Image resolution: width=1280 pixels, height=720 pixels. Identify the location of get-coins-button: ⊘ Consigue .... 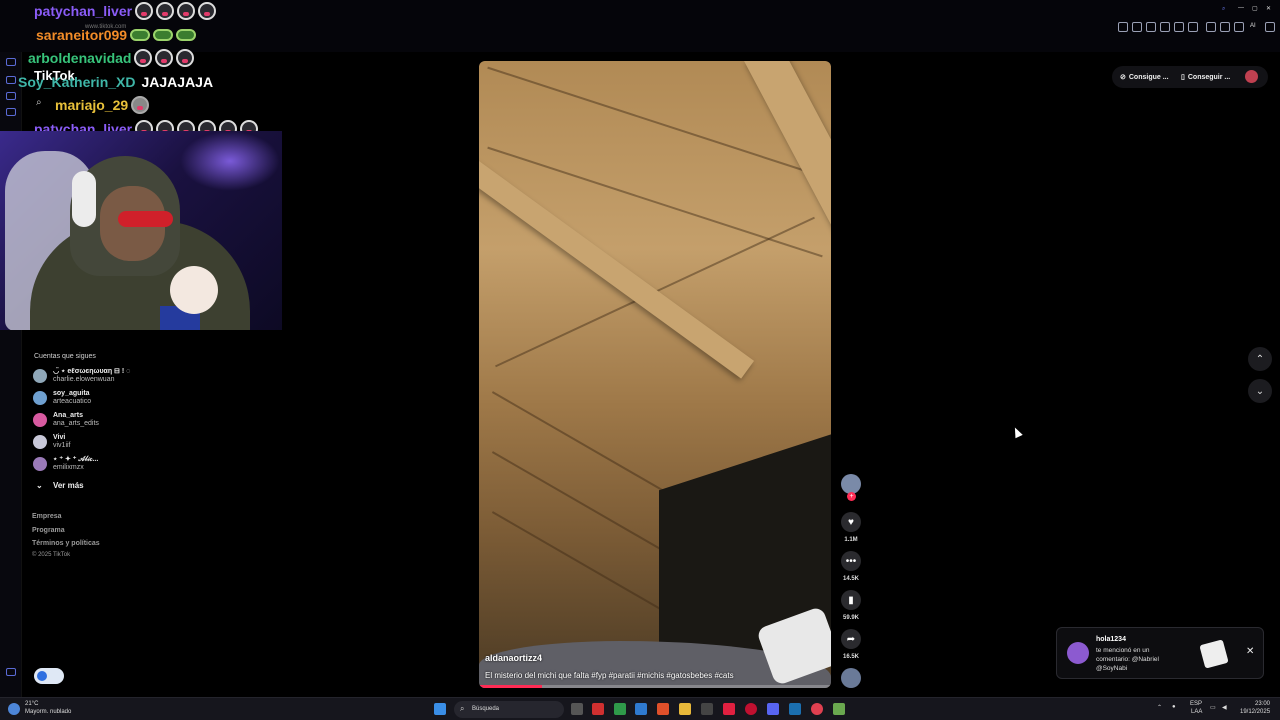
(1144, 77).